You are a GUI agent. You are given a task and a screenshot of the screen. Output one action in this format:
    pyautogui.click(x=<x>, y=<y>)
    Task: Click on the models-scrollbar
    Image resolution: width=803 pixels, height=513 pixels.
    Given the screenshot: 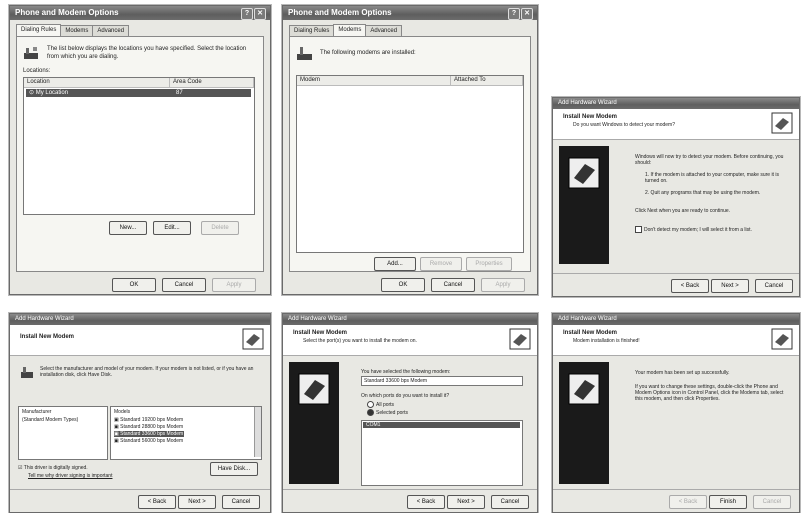 What is the action you would take?
    pyautogui.click(x=257, y=432)
    